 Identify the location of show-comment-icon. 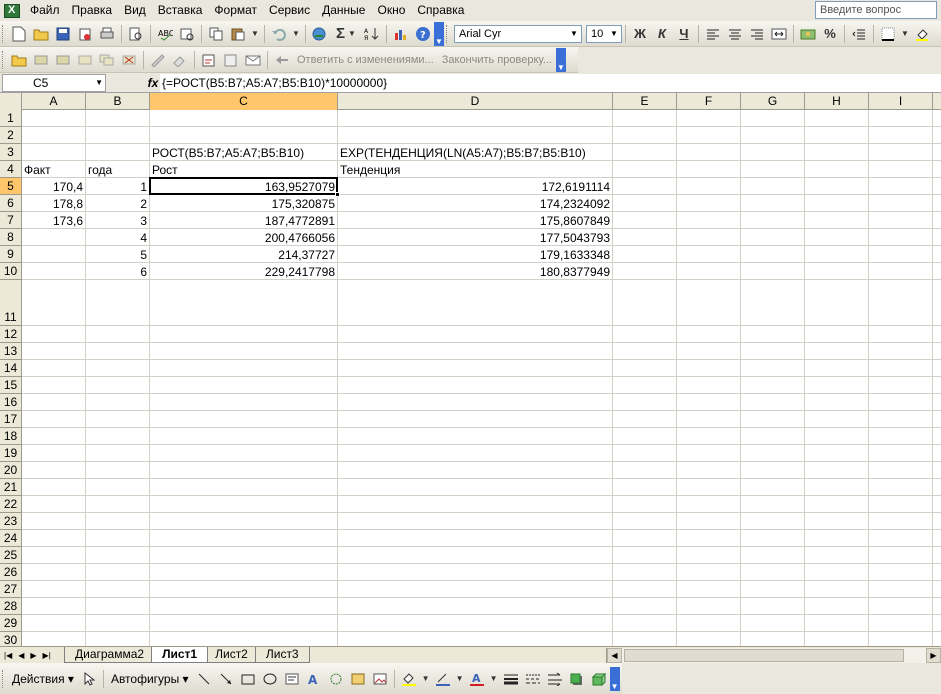
(85, 60).